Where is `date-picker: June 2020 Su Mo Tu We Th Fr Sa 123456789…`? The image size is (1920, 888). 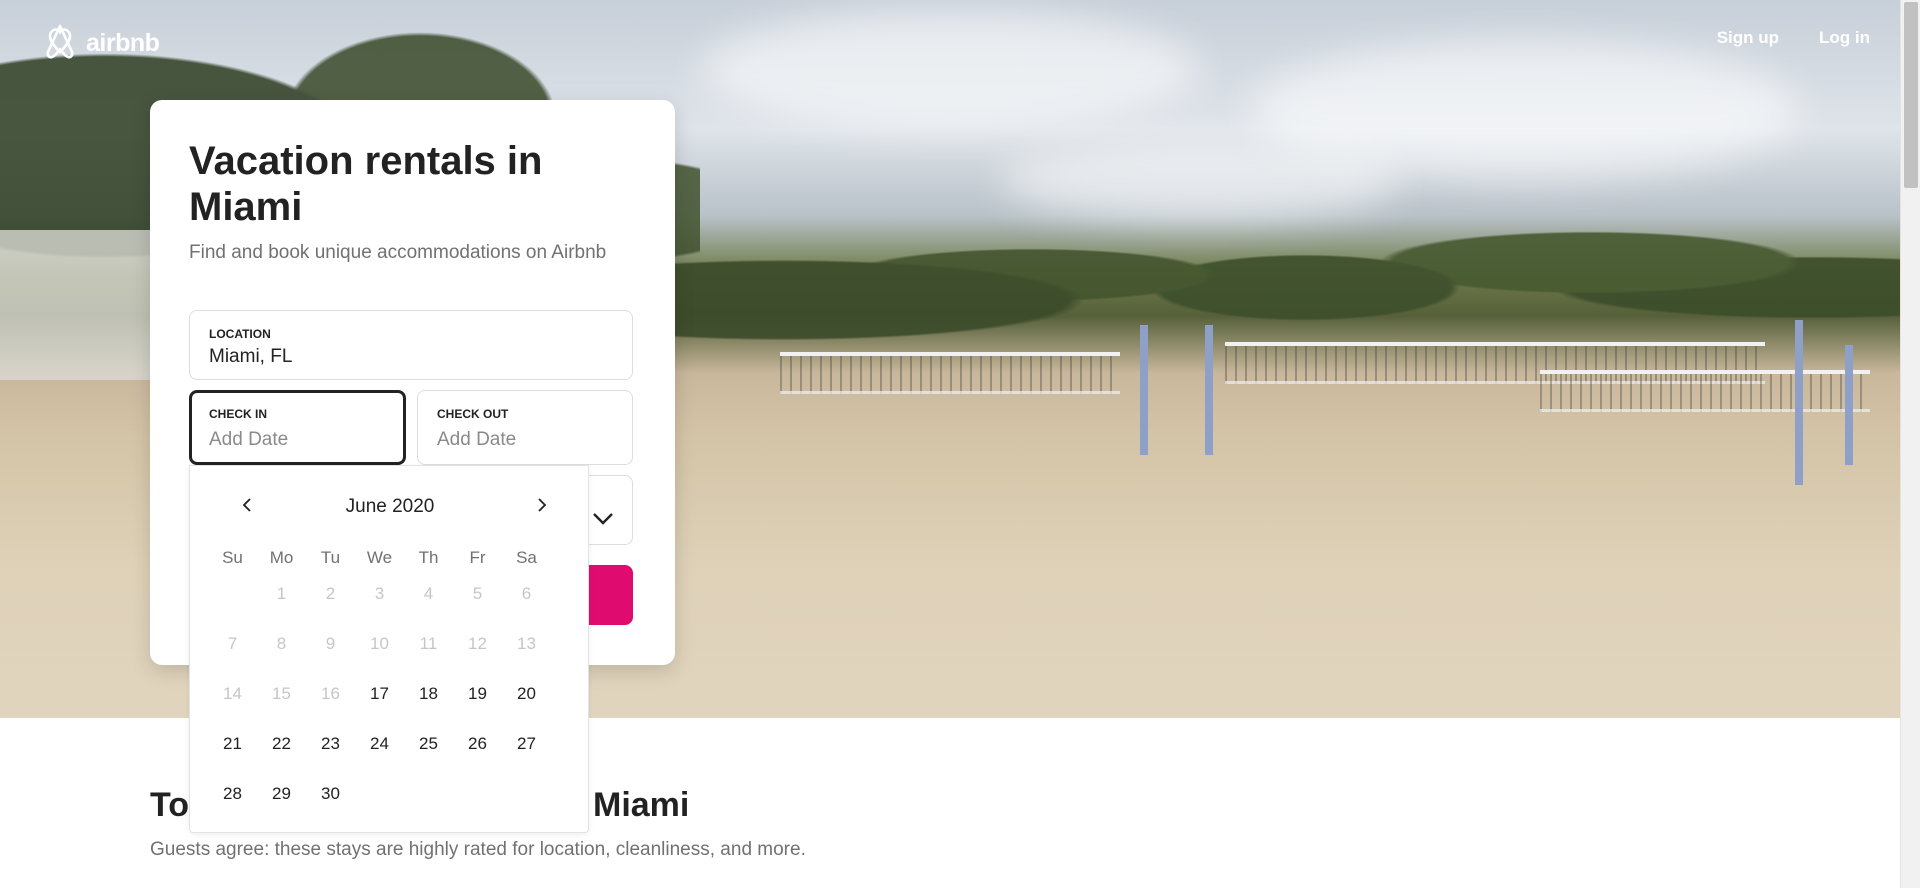
date-picker: June 2020 Su Mo Tu We Th Fr Sa 123456789… is located at coordinates (389, 649).